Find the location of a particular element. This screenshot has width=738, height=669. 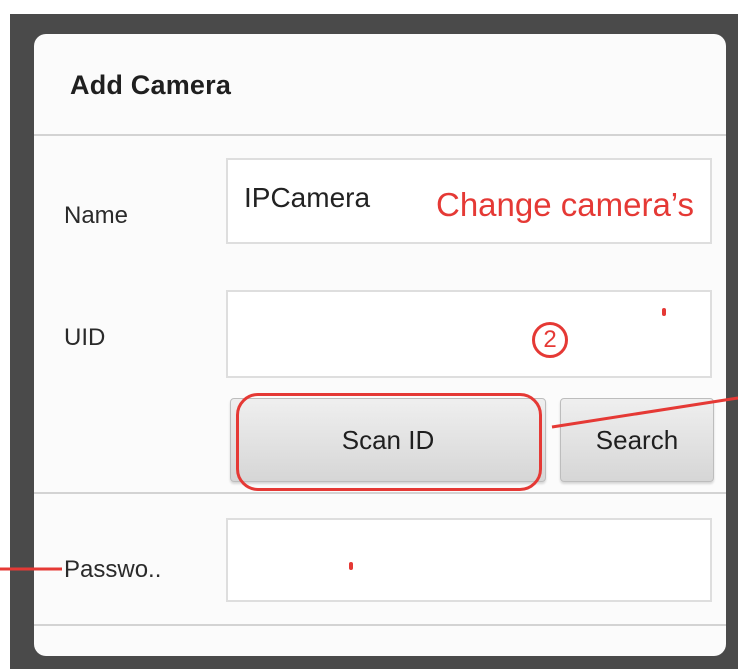

search-button: Search is located at coordinates (637, 440).